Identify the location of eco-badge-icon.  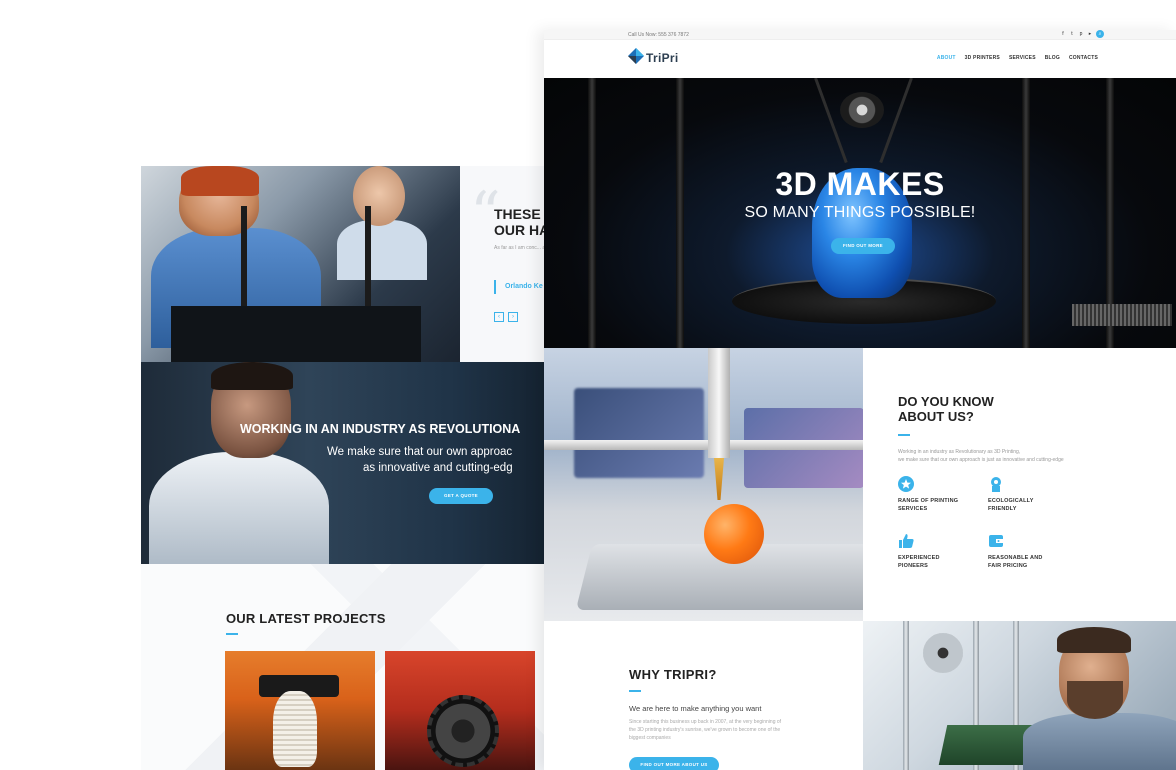
(996, 484).